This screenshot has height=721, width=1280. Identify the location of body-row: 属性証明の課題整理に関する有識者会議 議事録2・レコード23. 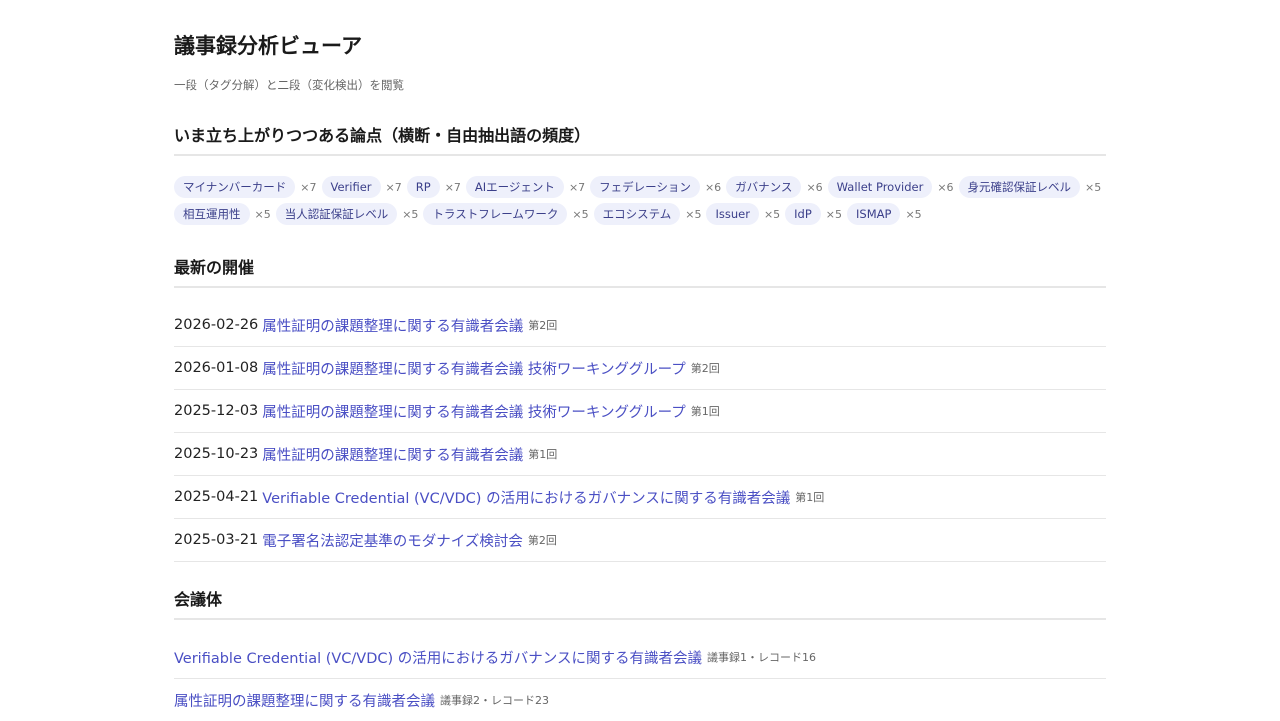
(640, 700).